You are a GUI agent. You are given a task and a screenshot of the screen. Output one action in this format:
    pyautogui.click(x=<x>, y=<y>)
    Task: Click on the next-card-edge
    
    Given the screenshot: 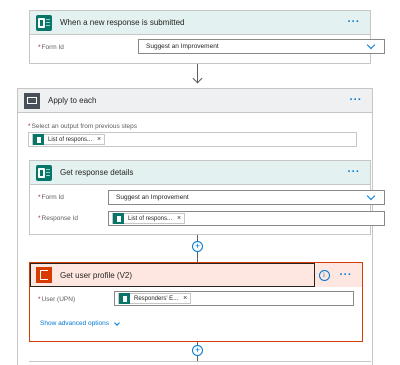 What is the action you would take?
    pyautogui.click(x=200, y=363)
    